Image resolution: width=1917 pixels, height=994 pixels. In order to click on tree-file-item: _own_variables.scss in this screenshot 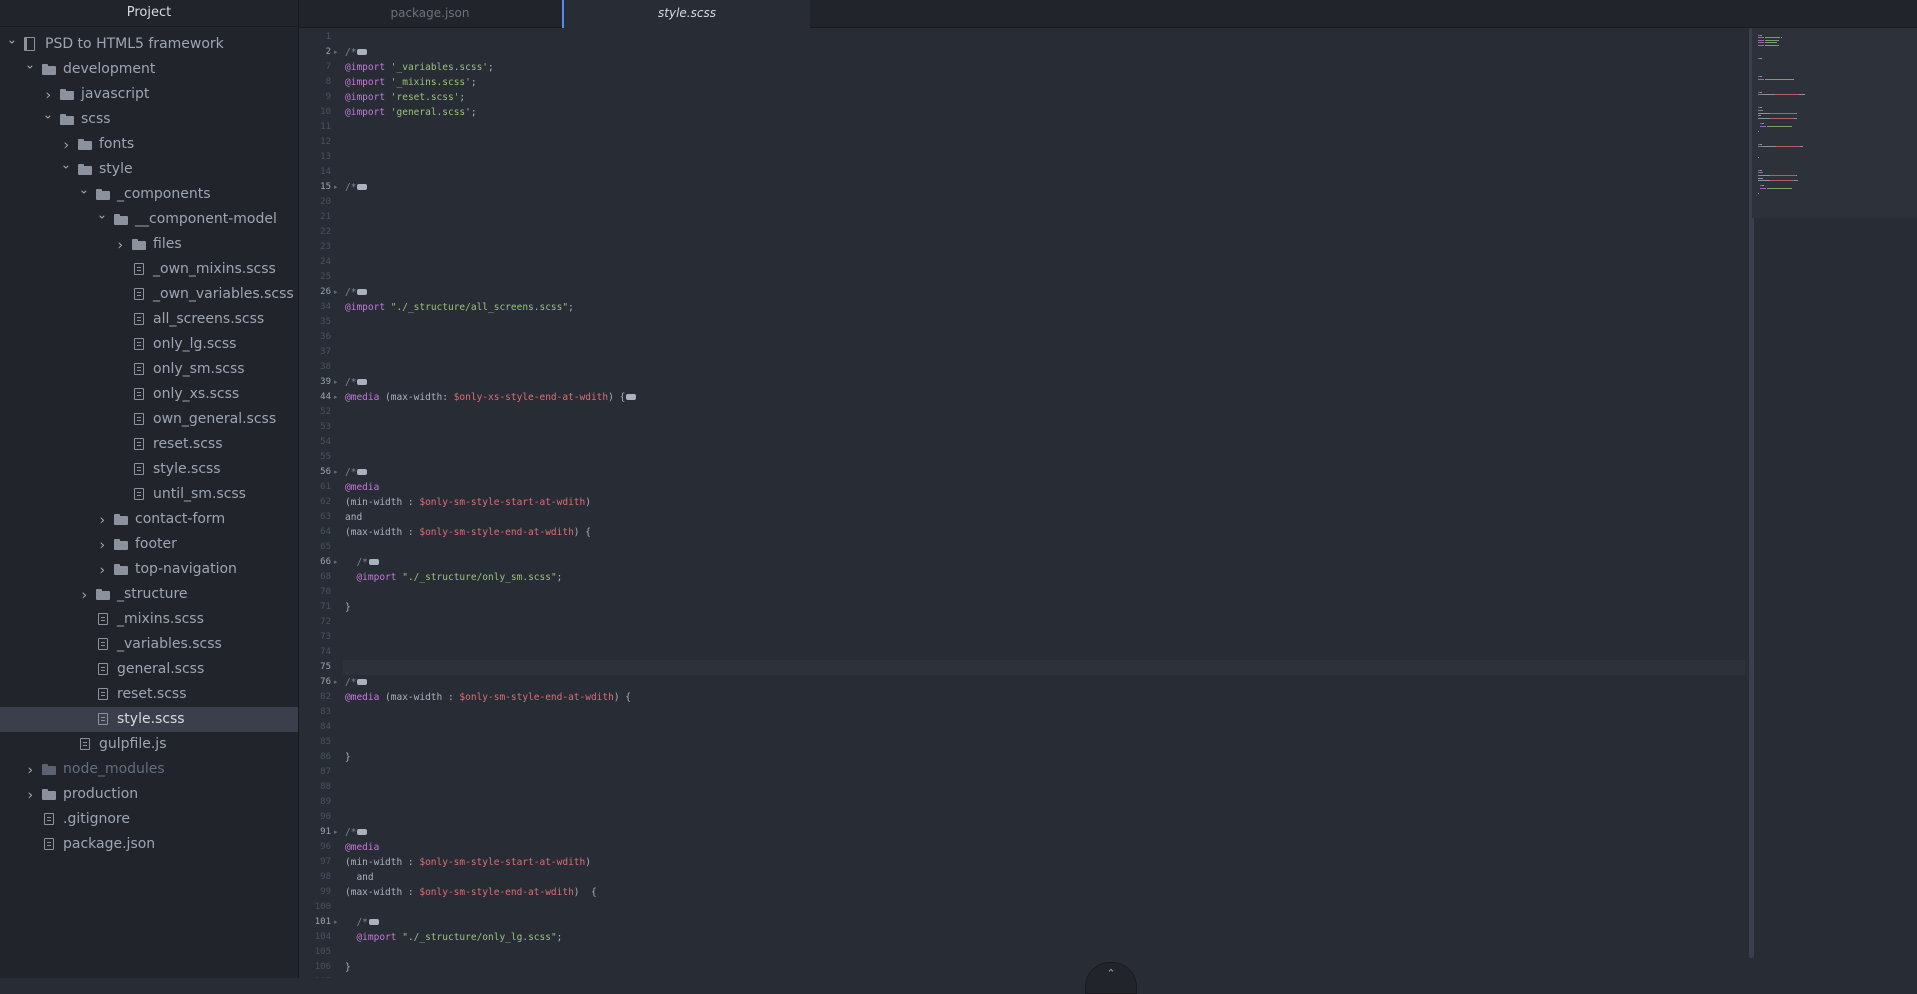, I will do `click(149, 294)`.